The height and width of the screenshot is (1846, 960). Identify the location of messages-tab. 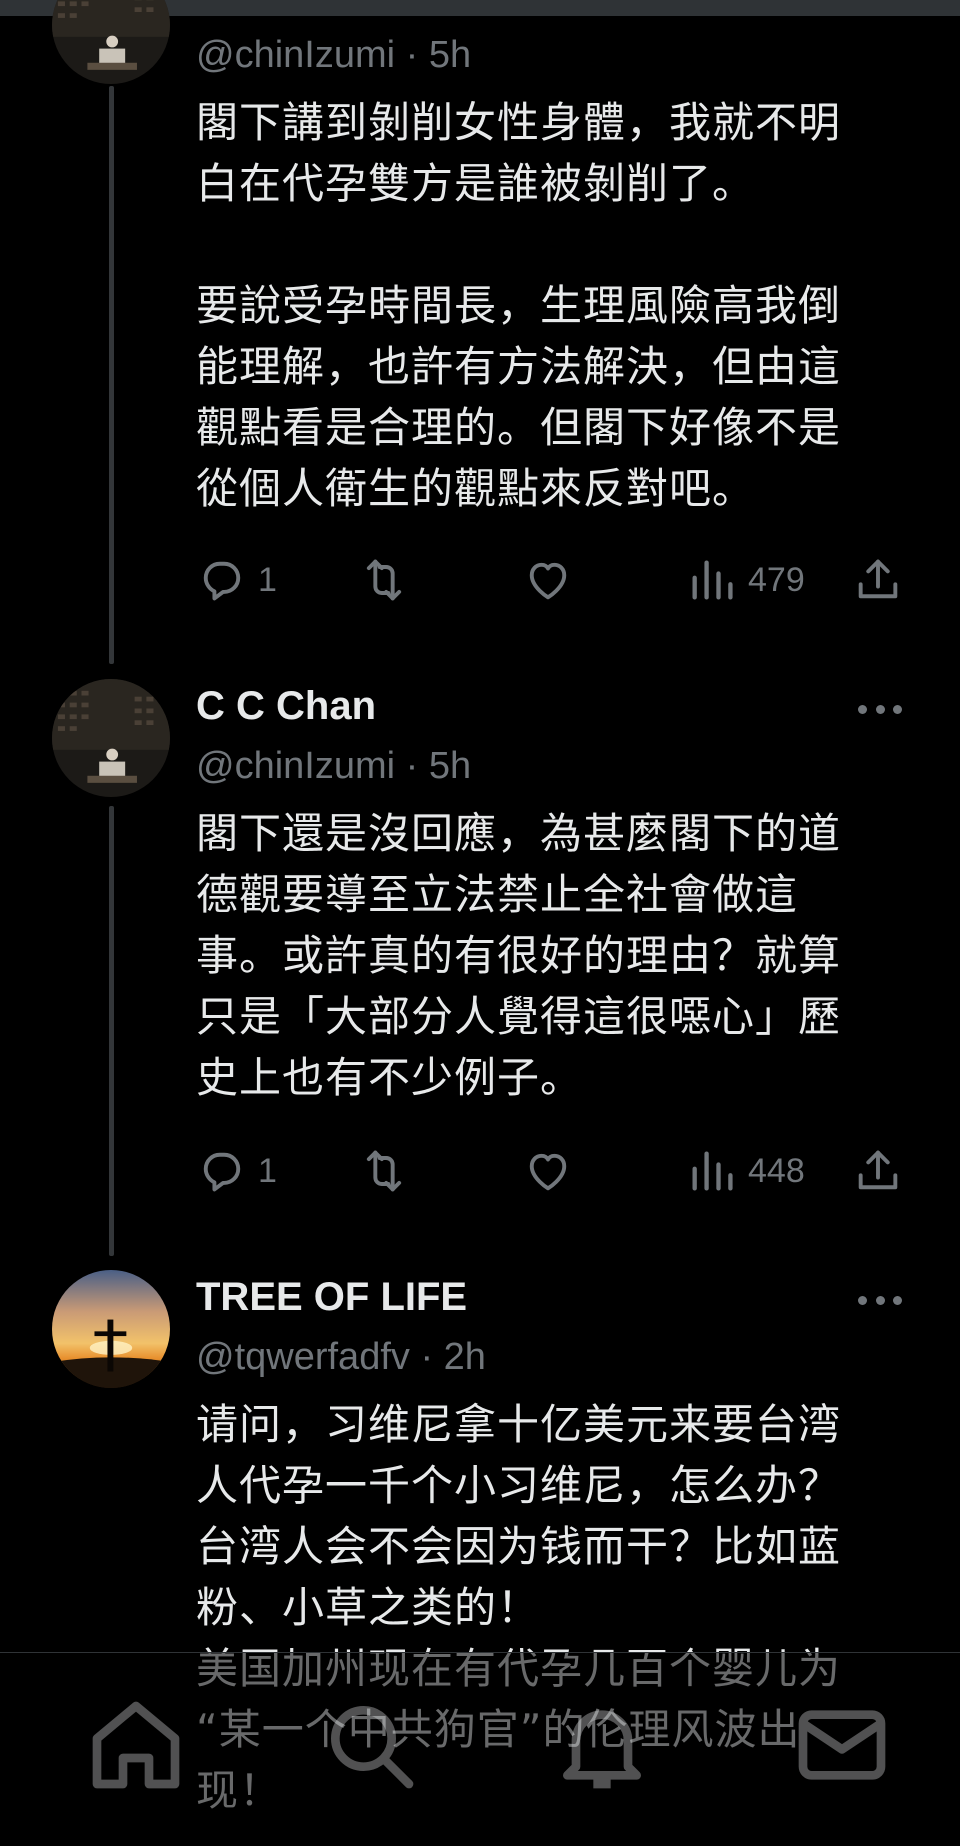
(842, 1745).